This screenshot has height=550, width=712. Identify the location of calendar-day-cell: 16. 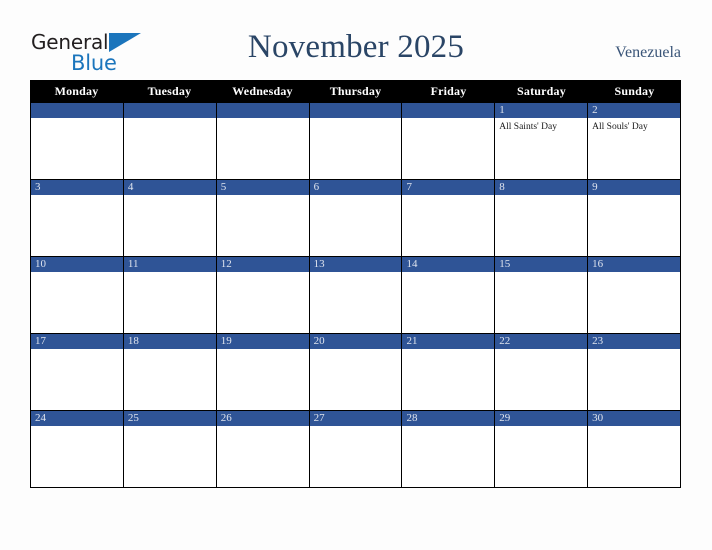
(634, 295).